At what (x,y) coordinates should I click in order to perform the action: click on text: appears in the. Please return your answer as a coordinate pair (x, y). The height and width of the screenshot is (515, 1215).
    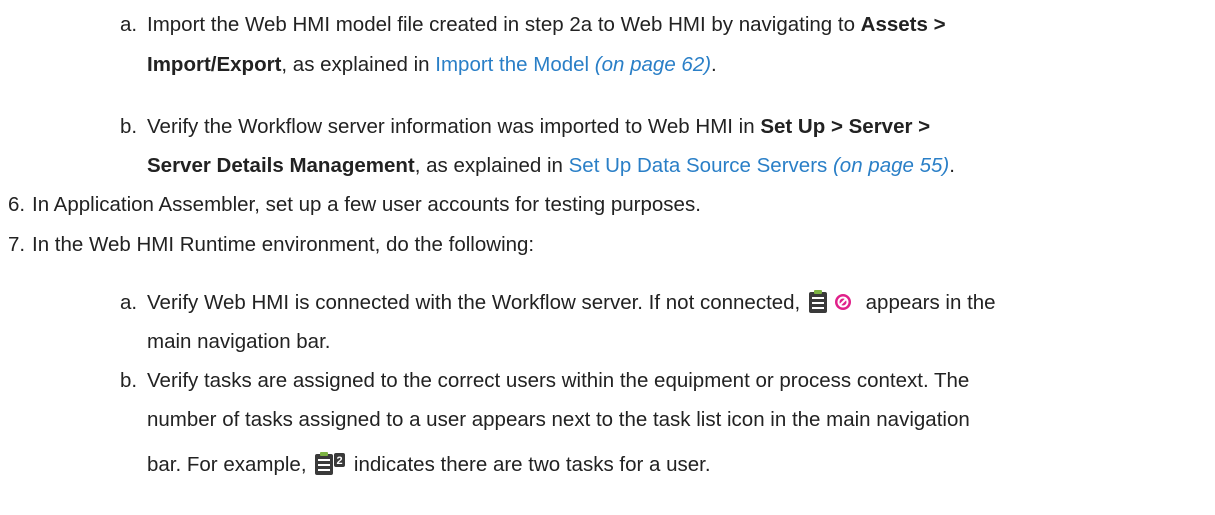
    Looking at the image, I should click on (927, 302).